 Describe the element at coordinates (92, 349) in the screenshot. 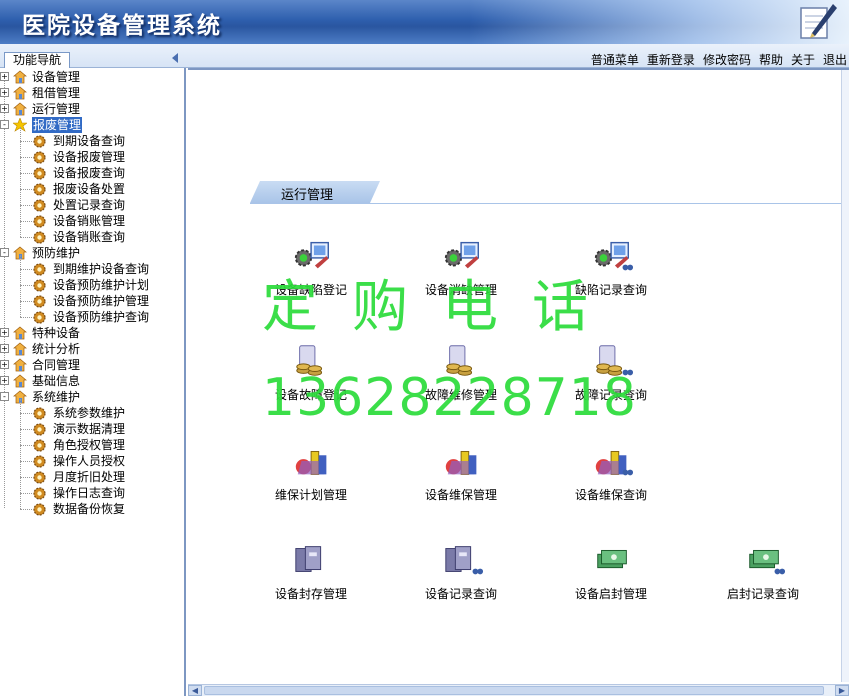

I see `tree-folder: + 统计分析` at that location.